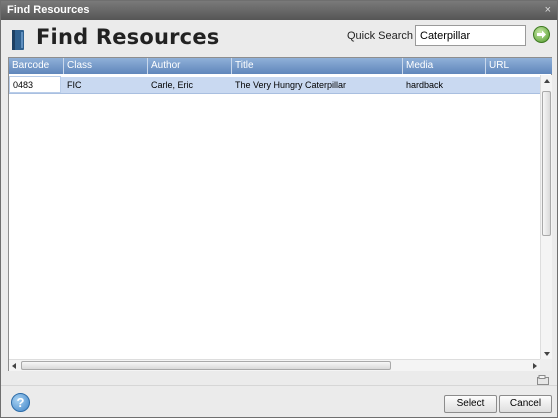 The width and height of the screenshot is (558, 418). I want to click on help-icon: ?, so click(20, 402).